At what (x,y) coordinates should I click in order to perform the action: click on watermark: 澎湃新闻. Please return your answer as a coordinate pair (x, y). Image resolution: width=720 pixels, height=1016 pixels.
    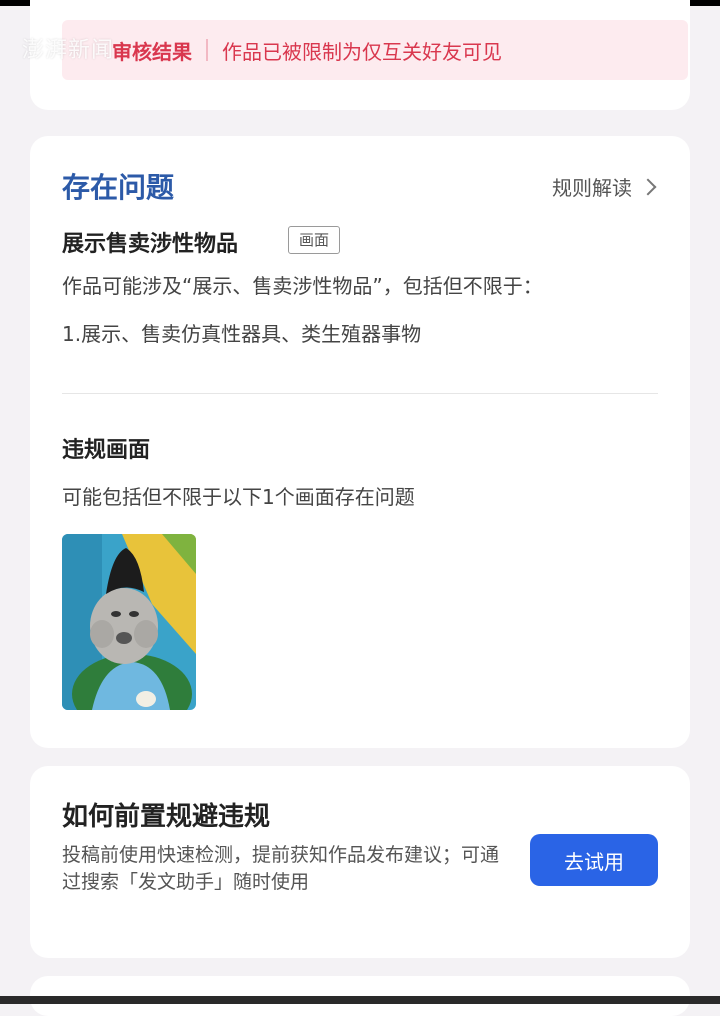
    Looking at the image, I should click on (68, 50).